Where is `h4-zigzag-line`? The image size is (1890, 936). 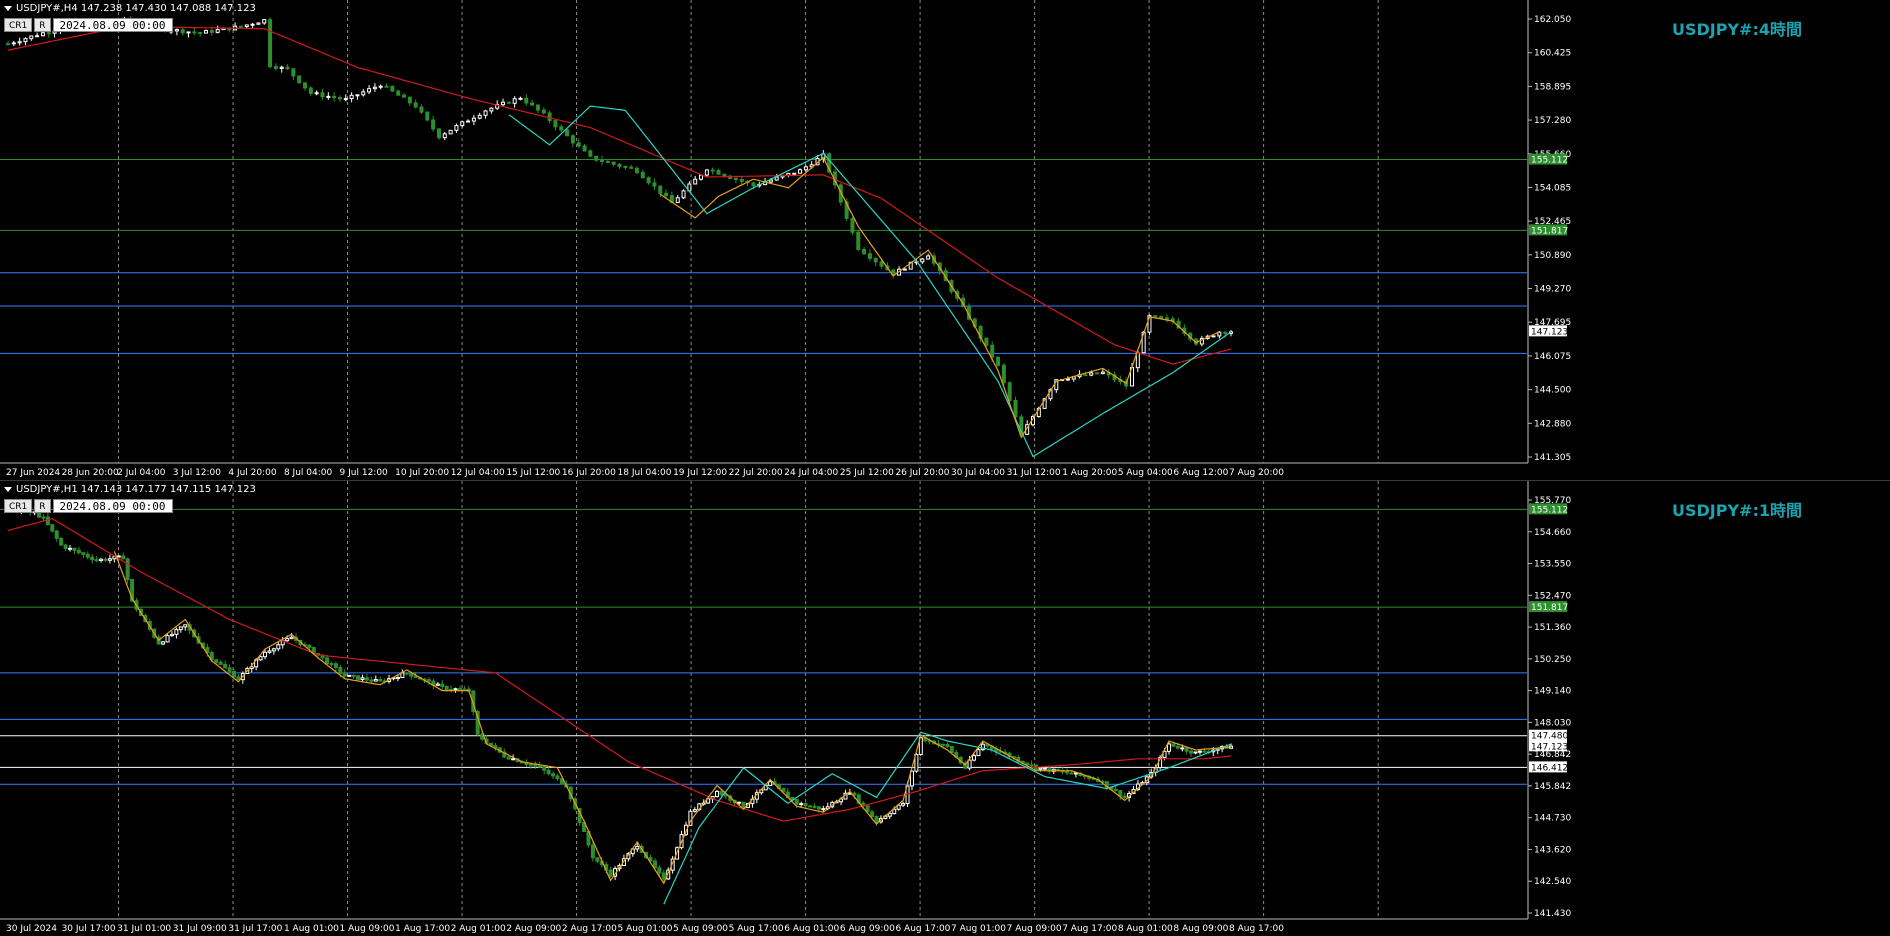
h4-zigzag-line is located at coordinates (939, 297).